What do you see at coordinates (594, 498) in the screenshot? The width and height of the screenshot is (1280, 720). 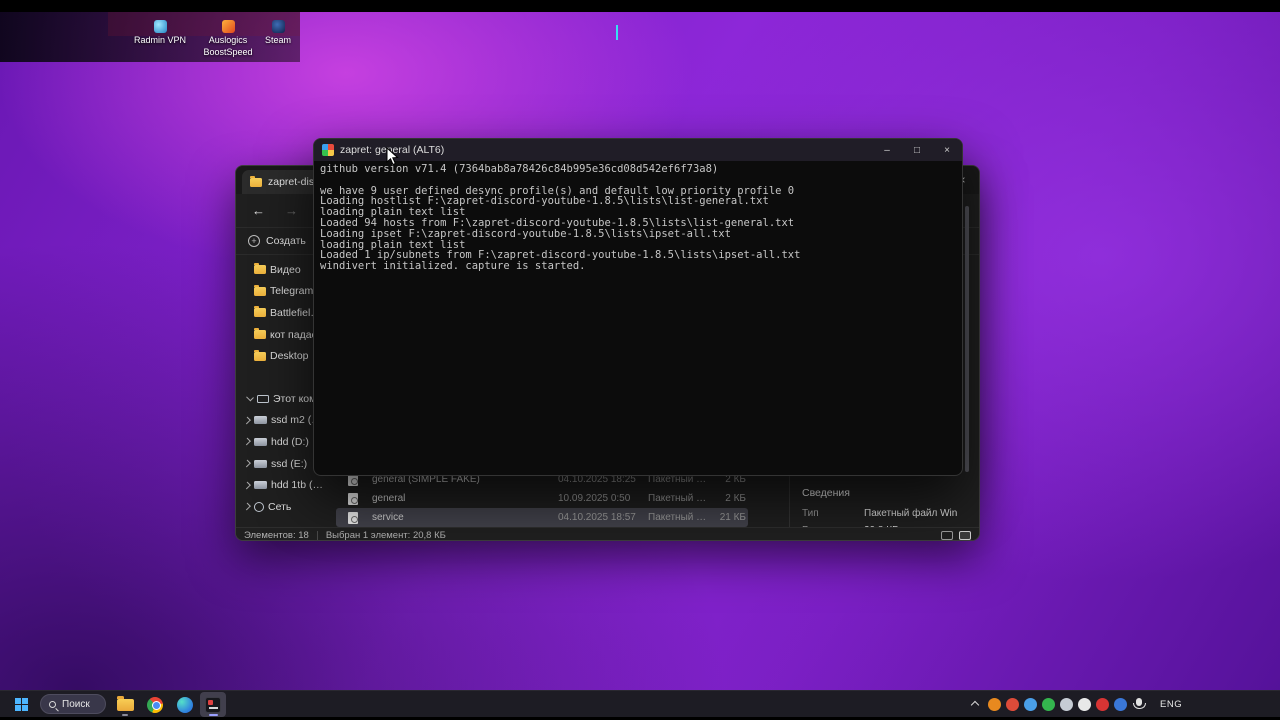 I see `file-date: 10.09.2025 0:50` at bounding box center [594, 498].